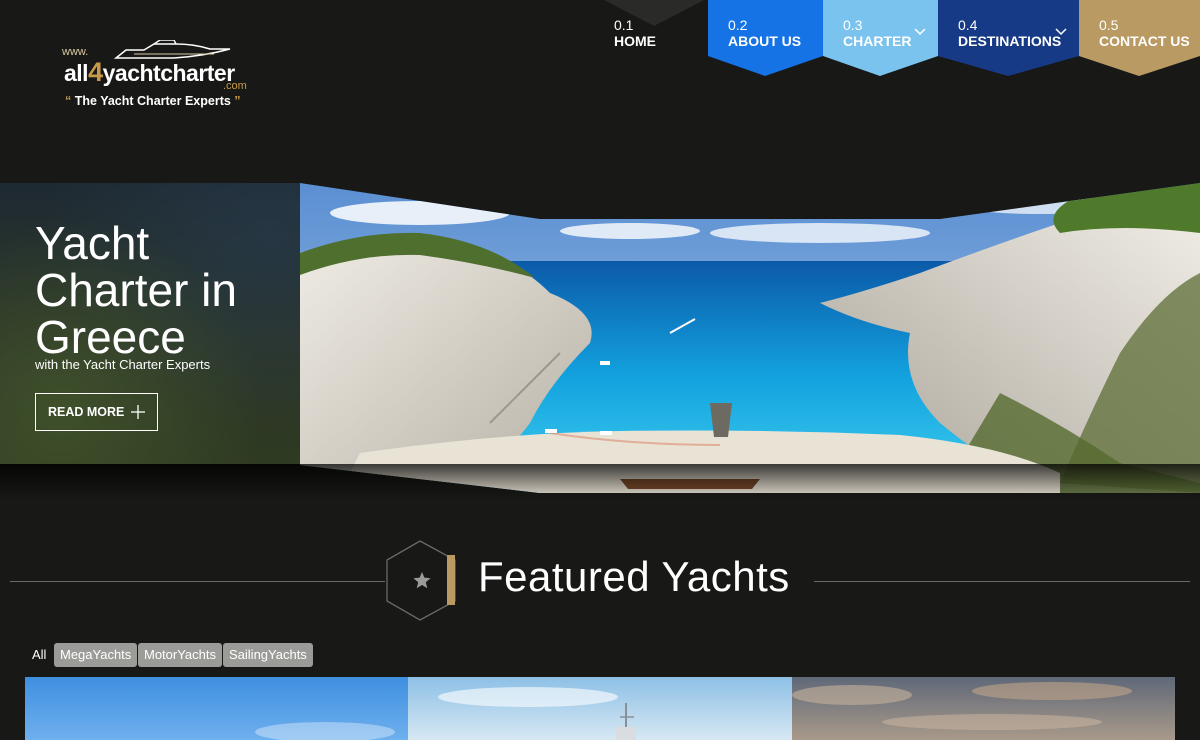 This screenshot has width=1200, height=740. What do you see at coordinates (96, 655) in the screenshot?
I see `filter-megayachts: MegaYachts` at bounding box center [96, 655].